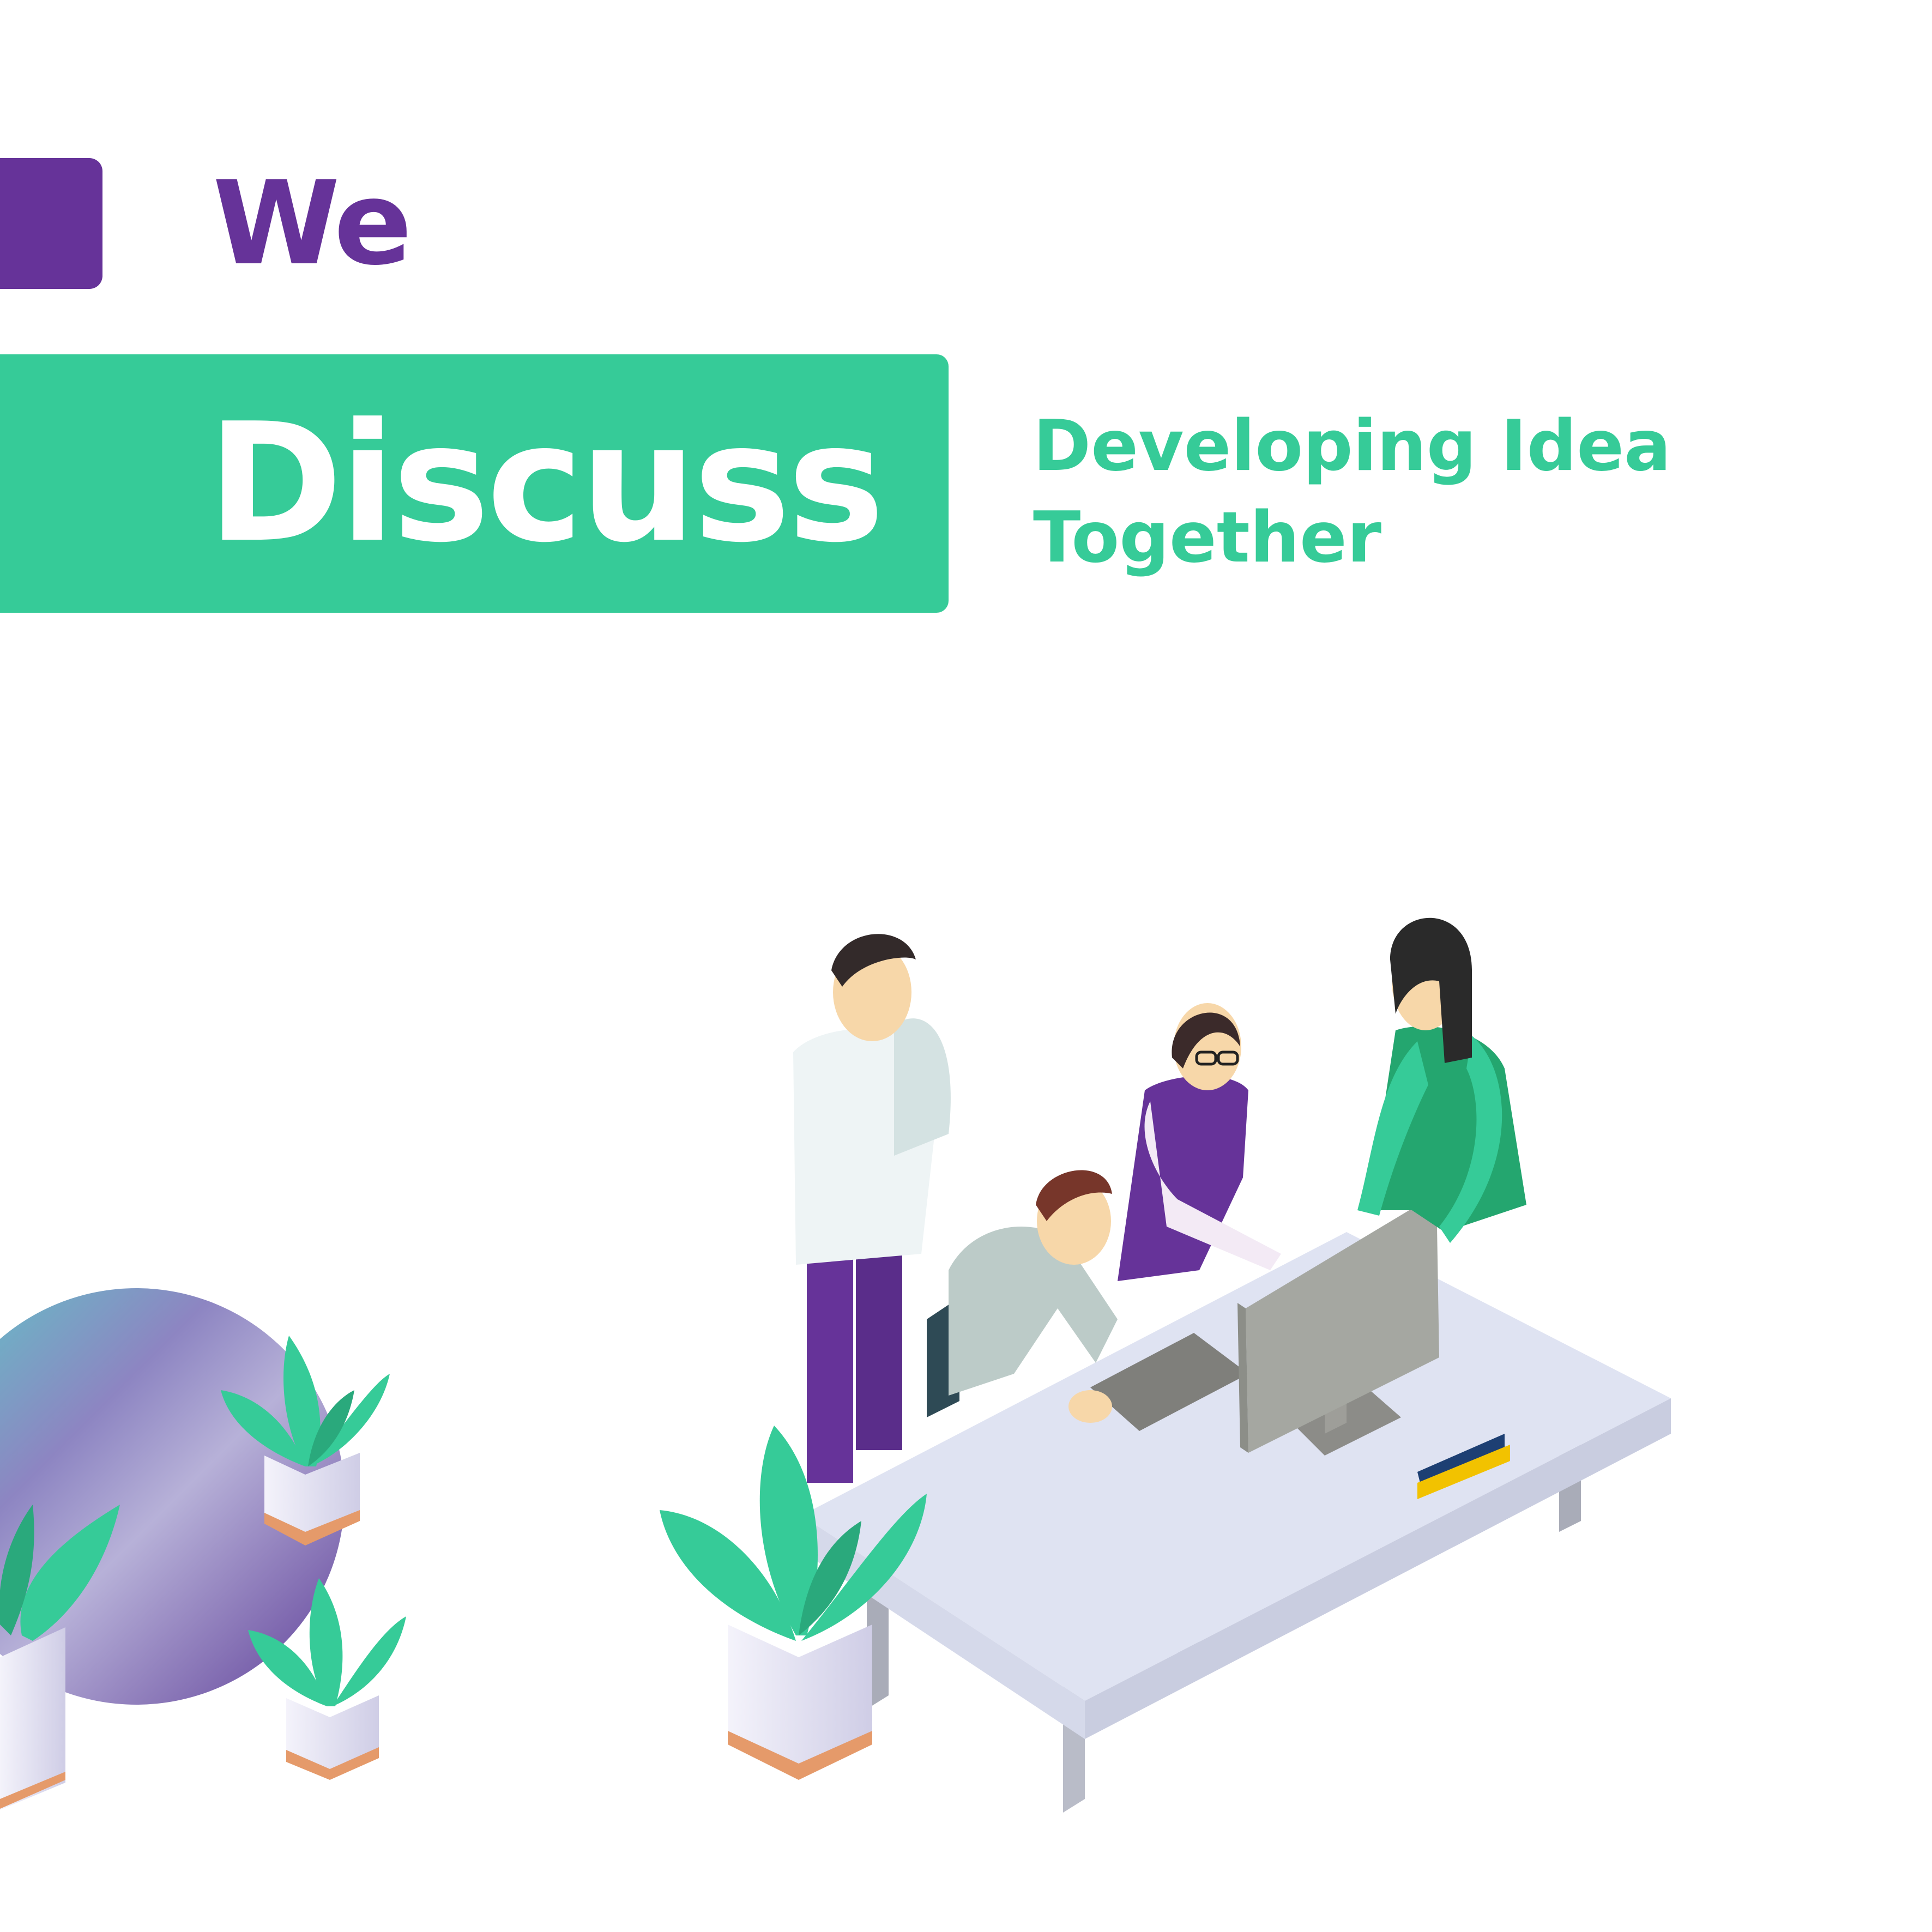 This screenshot has width=1932, height=1932. I want to click on tagline: Developing Idea Together, so click(1387, 492).